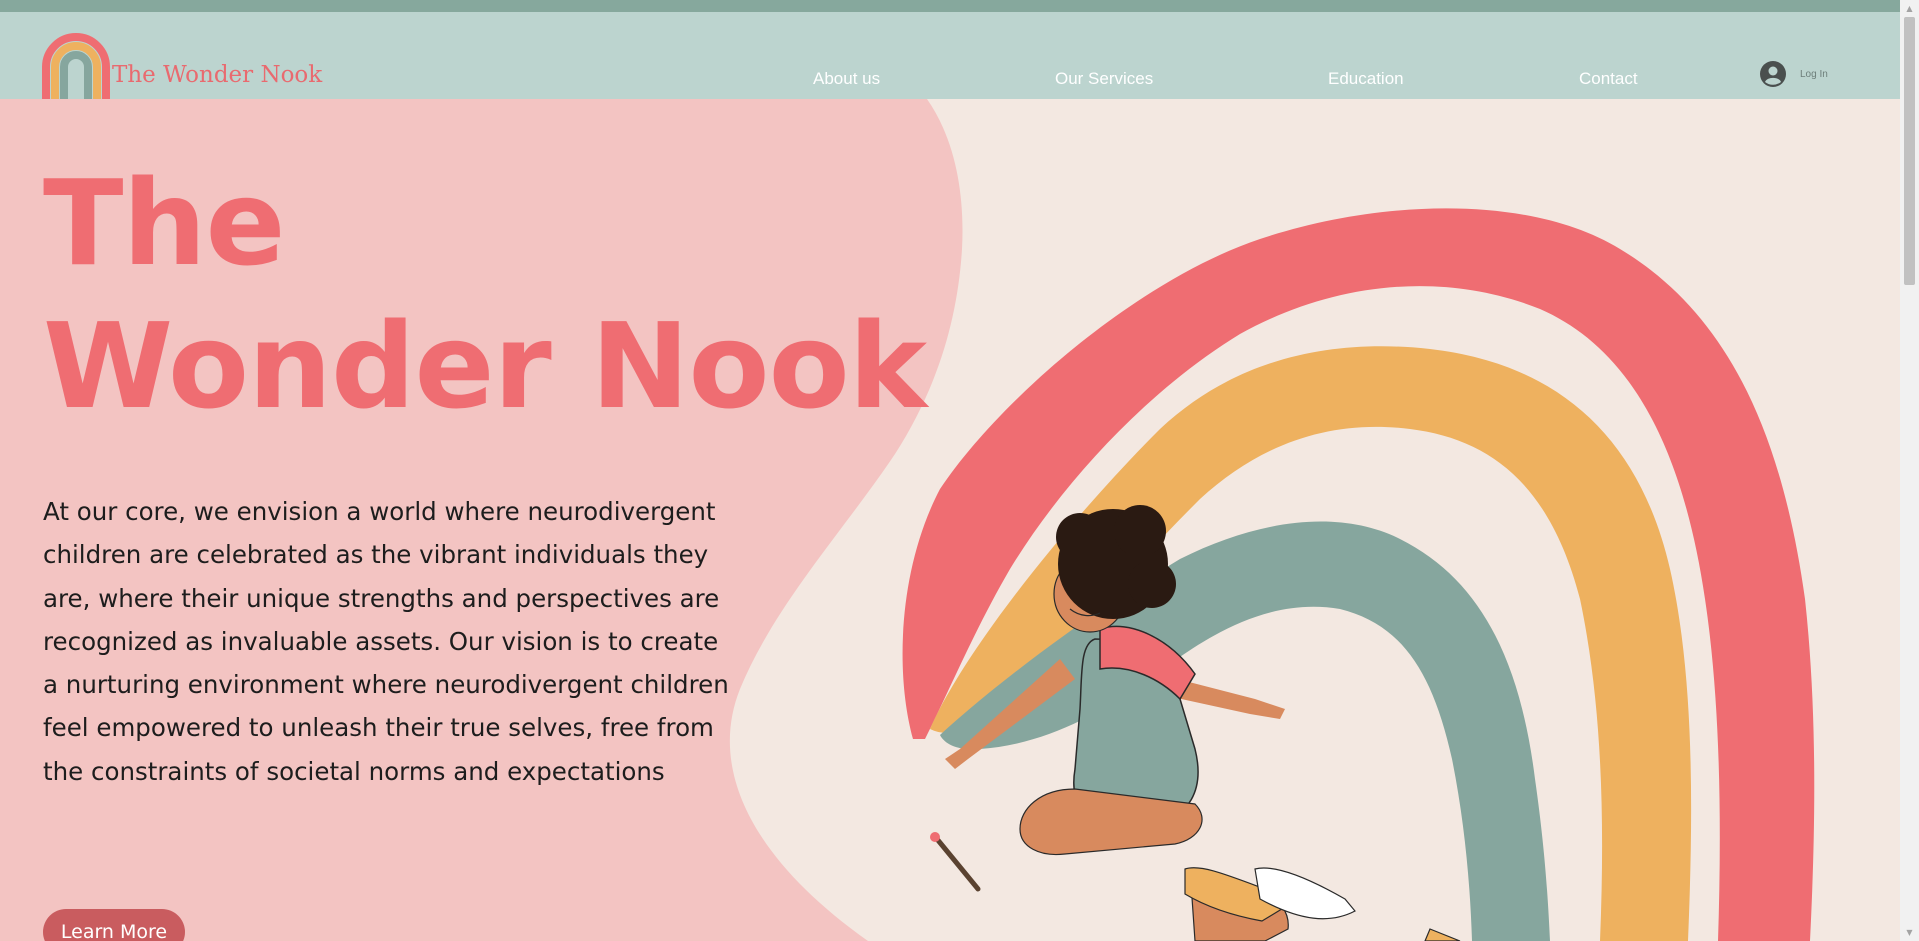  I want to click on nav-about-us: About us, so click(846, 79).